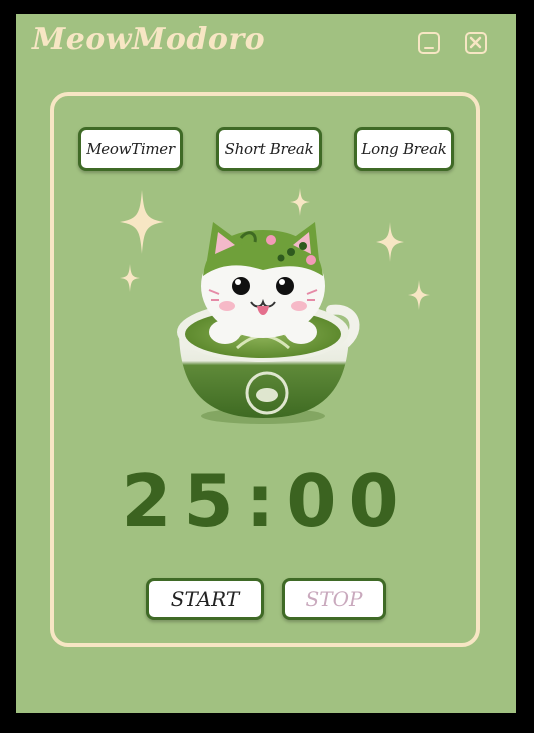 This screenshot has height=733, width=534. What do you see at coordinates (269, 149) in the screenshot?
I see `short-break-button: Short Break` at bounding box center [269, 149].